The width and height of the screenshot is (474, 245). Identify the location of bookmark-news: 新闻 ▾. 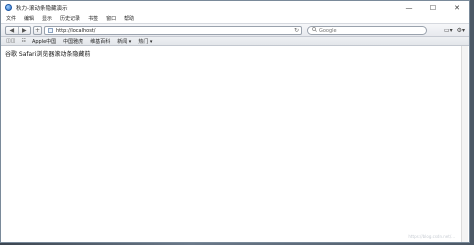
(124, 41).